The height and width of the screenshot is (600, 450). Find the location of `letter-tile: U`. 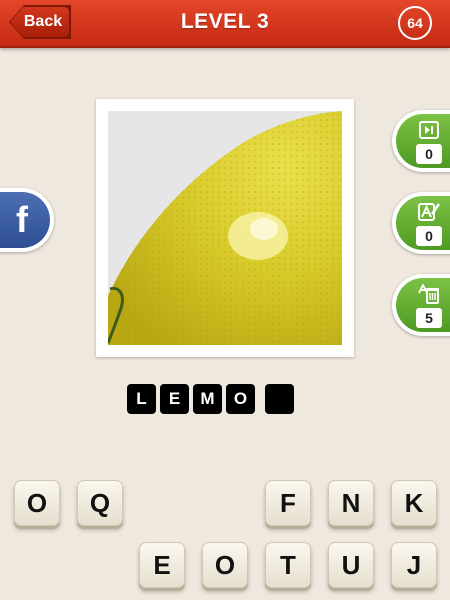

letter-tile: U is located at coordinates (351, 565).